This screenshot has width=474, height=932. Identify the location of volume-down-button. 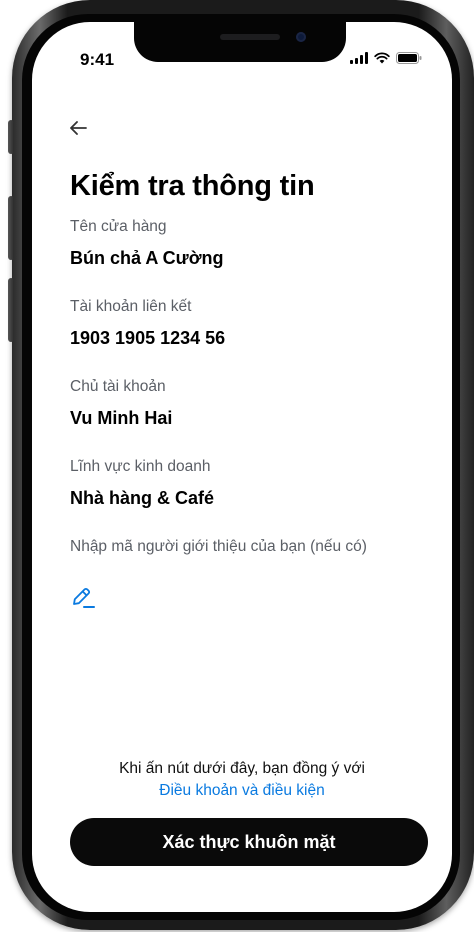
(11, 310).